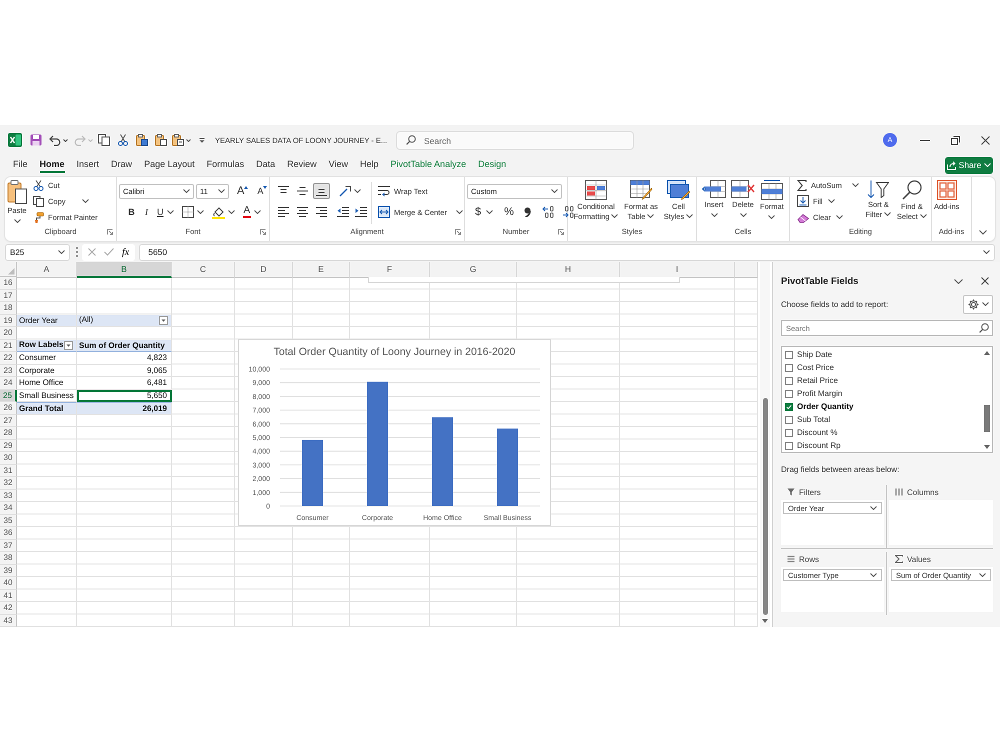  What do you see at coordinates (321, 191) in the screenshot?
I see `bottom-align-button` at bounding box center [321, 191].